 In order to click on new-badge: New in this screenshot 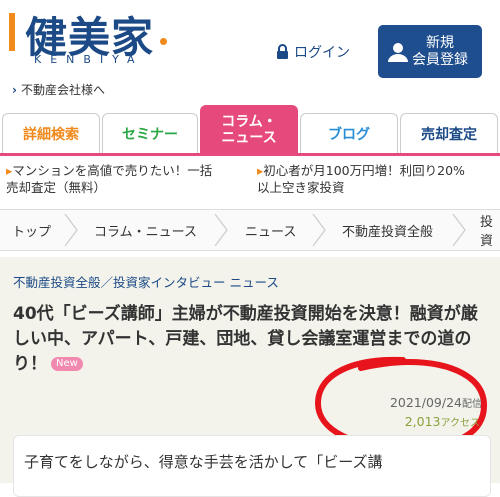, I will do `click(67, 364)`.